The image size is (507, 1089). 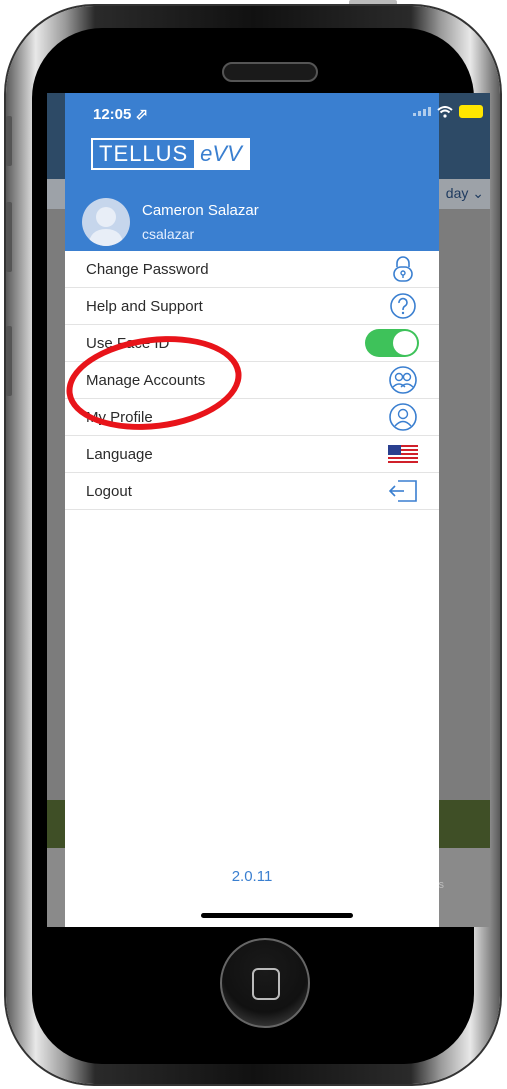 What do you see at coordinates (277, 915) in the screenshot?
I see `home-indicator` at bounding box center [277, 915].